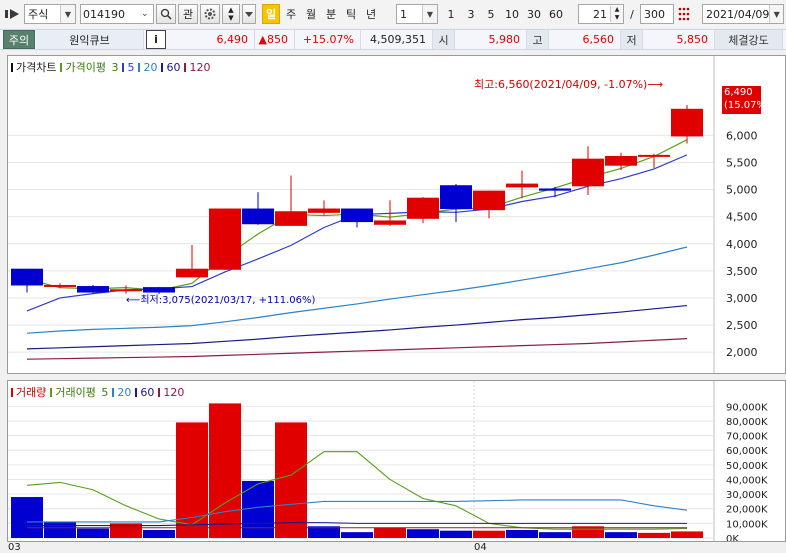 This screenshot has height=553, width=786. Describe the element at coordinates (291, 14) in the screenshot. I see `period-tab-1: 주` at that location.